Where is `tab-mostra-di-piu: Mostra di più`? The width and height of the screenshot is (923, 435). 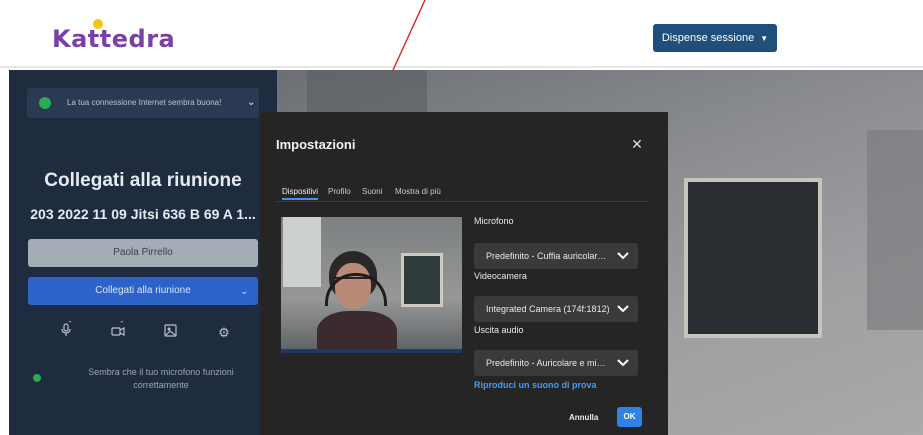 tab-mostra-di-piu: Mostra di più is located at coordinates (418, 191).